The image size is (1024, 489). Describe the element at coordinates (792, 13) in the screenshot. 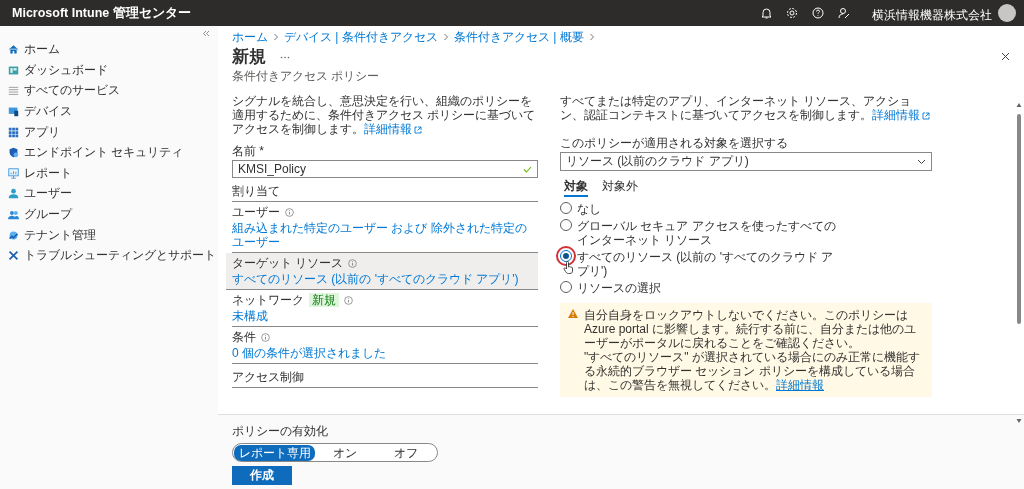

I see `settings-icon` at that location.